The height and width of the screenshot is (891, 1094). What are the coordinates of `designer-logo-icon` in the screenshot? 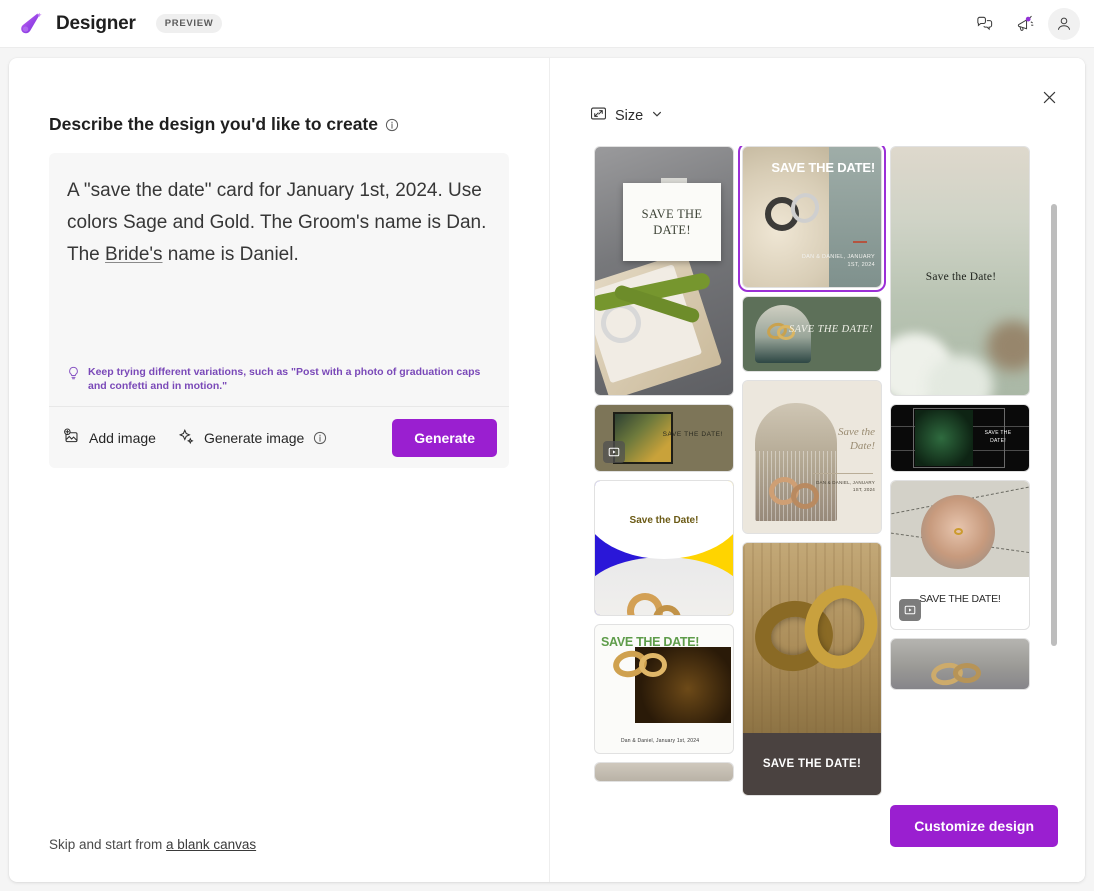 It's located at (31, 24).